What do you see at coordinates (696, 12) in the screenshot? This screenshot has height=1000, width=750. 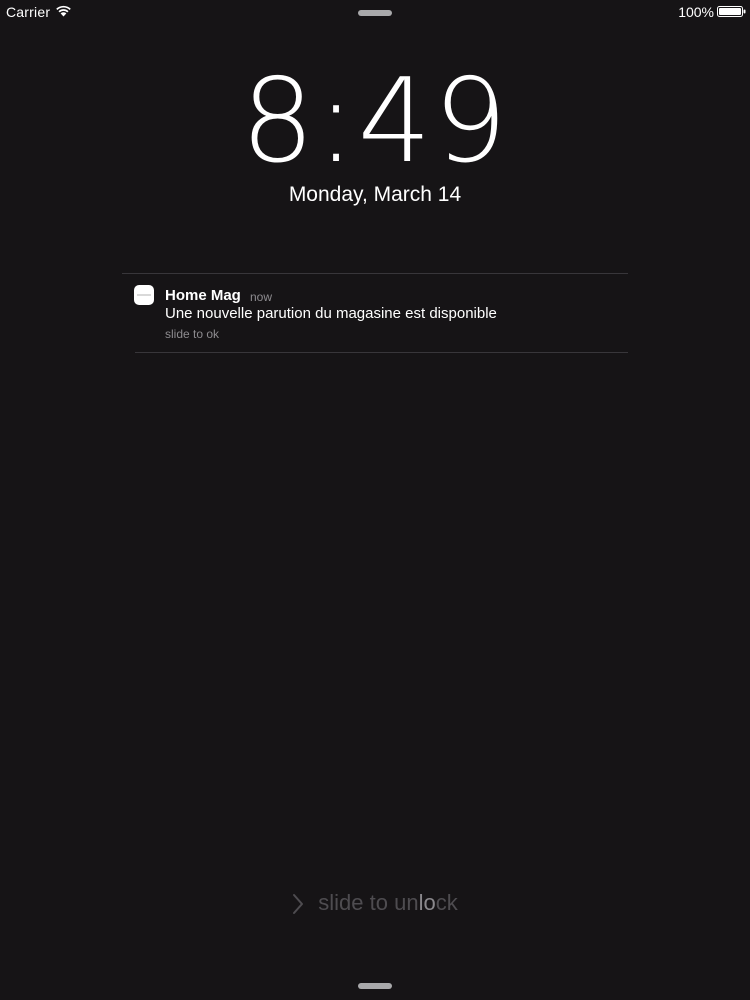 I see `battery-percentage: 100%` at bounding box center [696, 12].